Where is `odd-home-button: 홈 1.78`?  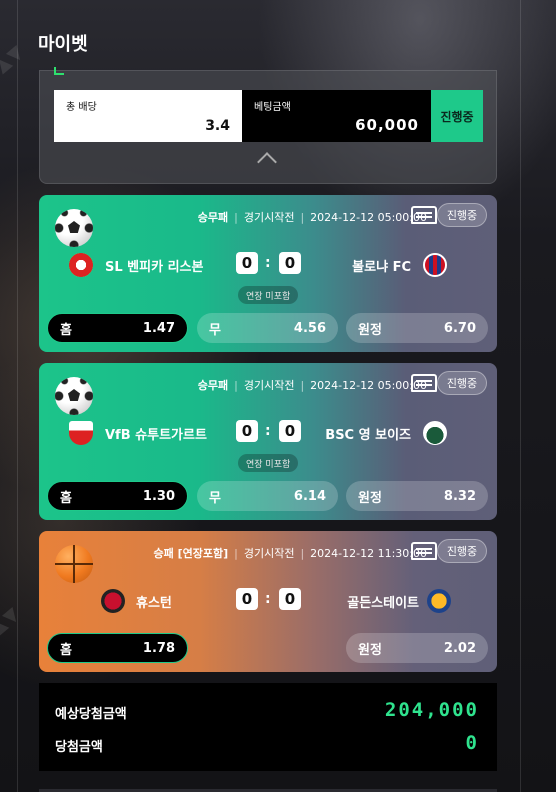 odd-home-button: 홈 1.78 is located at coordinates (117, 648).